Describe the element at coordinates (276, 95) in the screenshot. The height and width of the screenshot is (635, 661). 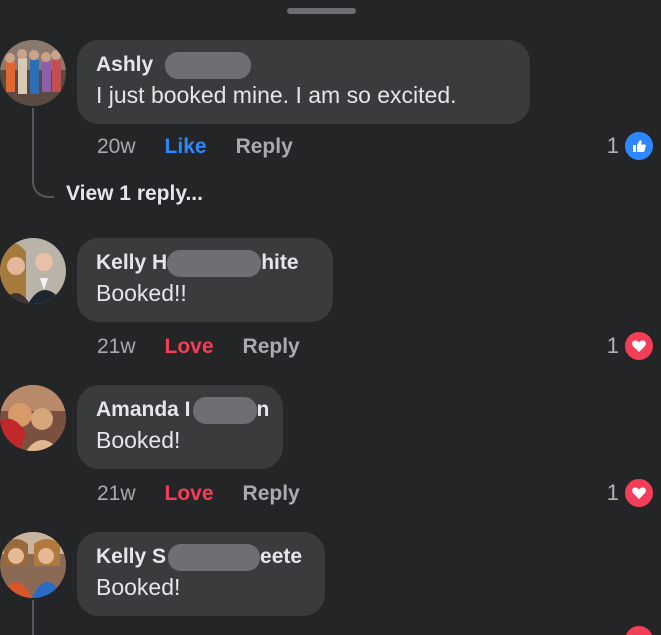
I see `comment-text: I just booked mine. I am so excited.` at that location.